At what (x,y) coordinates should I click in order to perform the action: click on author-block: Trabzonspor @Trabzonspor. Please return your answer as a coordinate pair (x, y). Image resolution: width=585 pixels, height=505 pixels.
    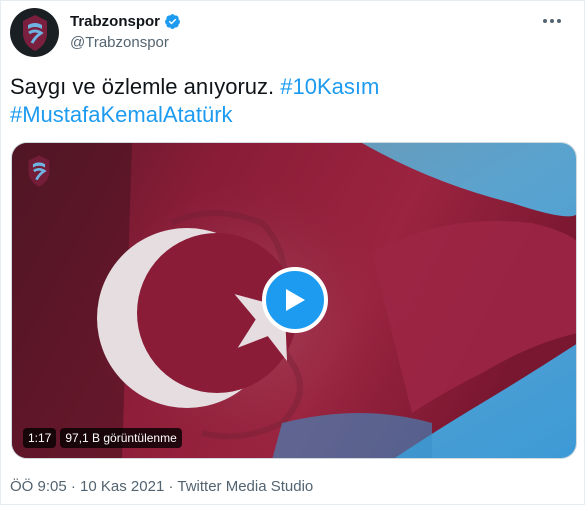
    Looking at the image, I should click on (125, 32).